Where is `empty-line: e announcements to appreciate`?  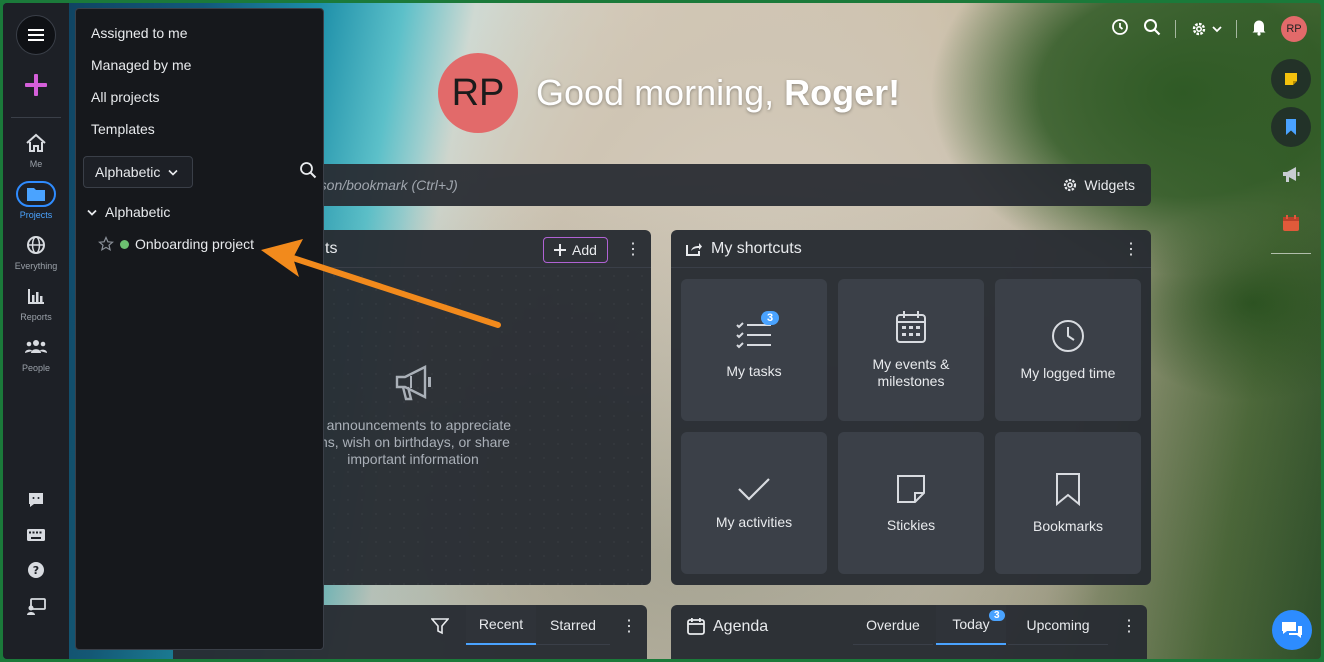
empty-line: e announcements to appreciate is located at coordinates (413, 425).